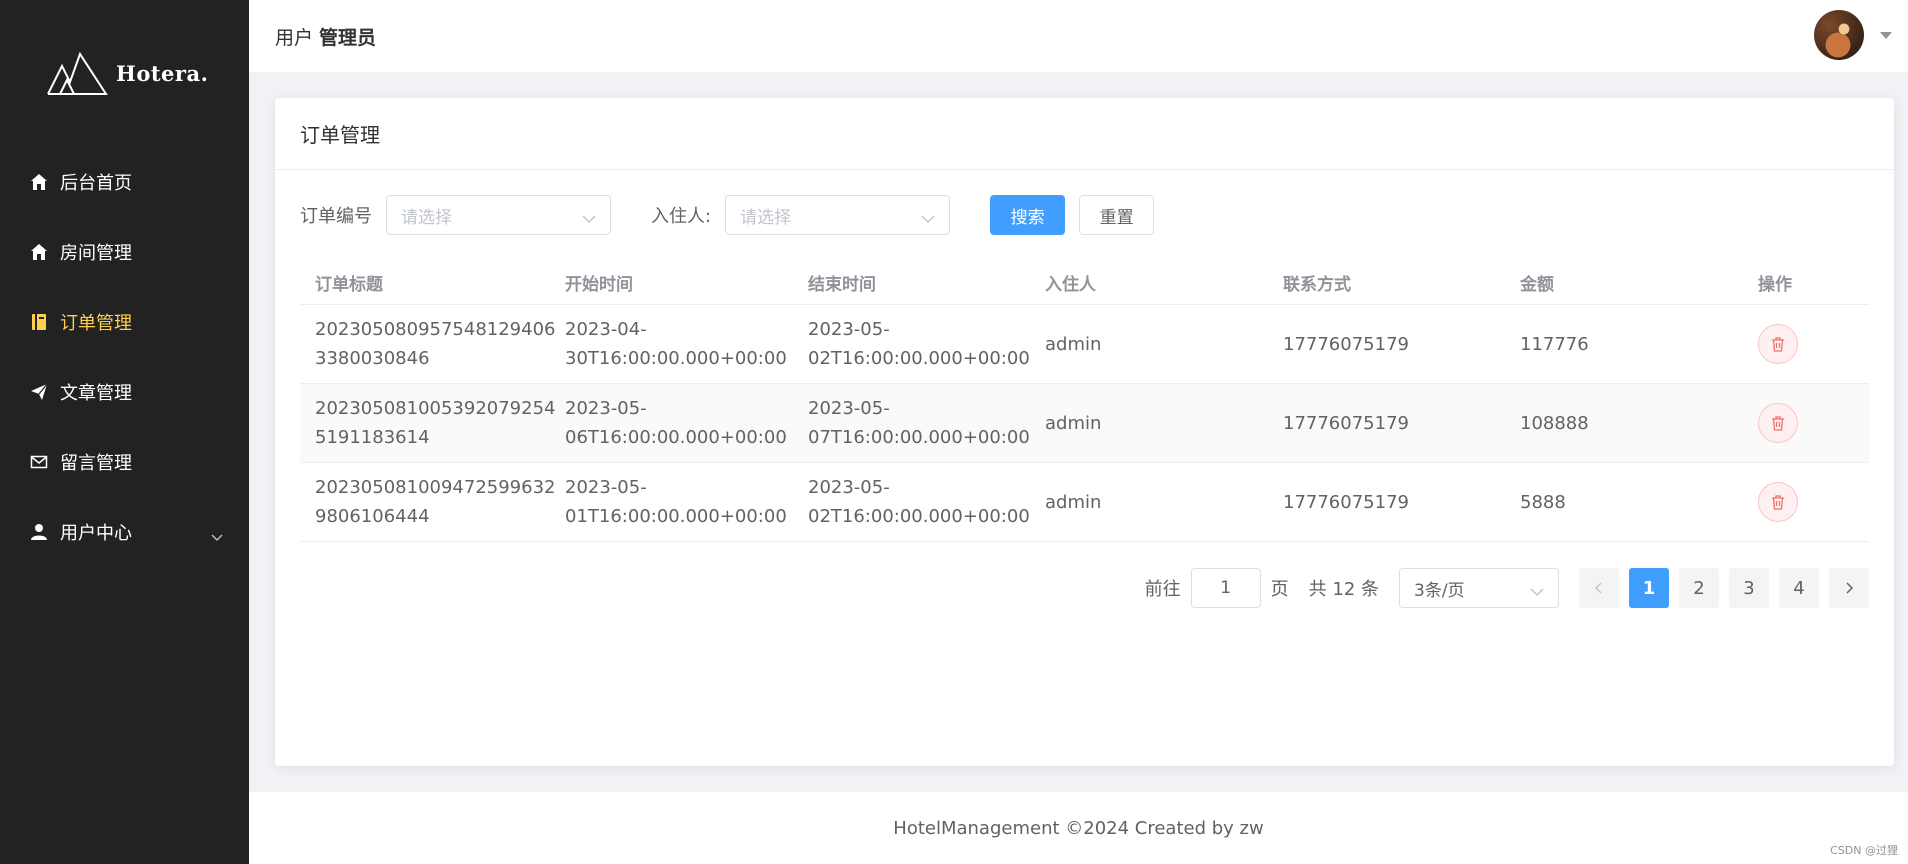 The image size is (1908, 864). What do you see at coordinates (1799, 588) in the screenshot?
I see `page-button-4: 4` at bounding box center [1799, 588].